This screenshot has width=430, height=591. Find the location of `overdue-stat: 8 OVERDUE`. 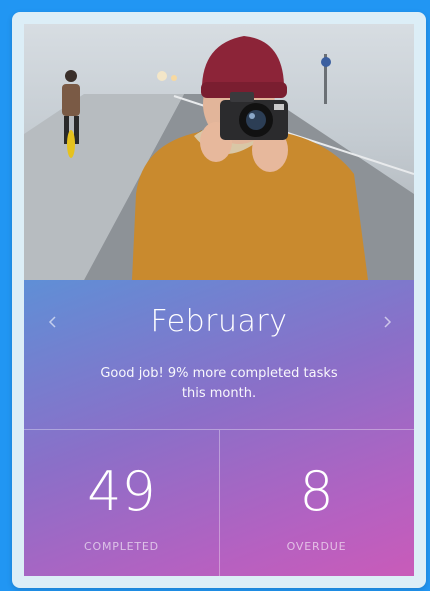

overdue-stat: 8 OVERDUE is located at coordinates (316, 503).